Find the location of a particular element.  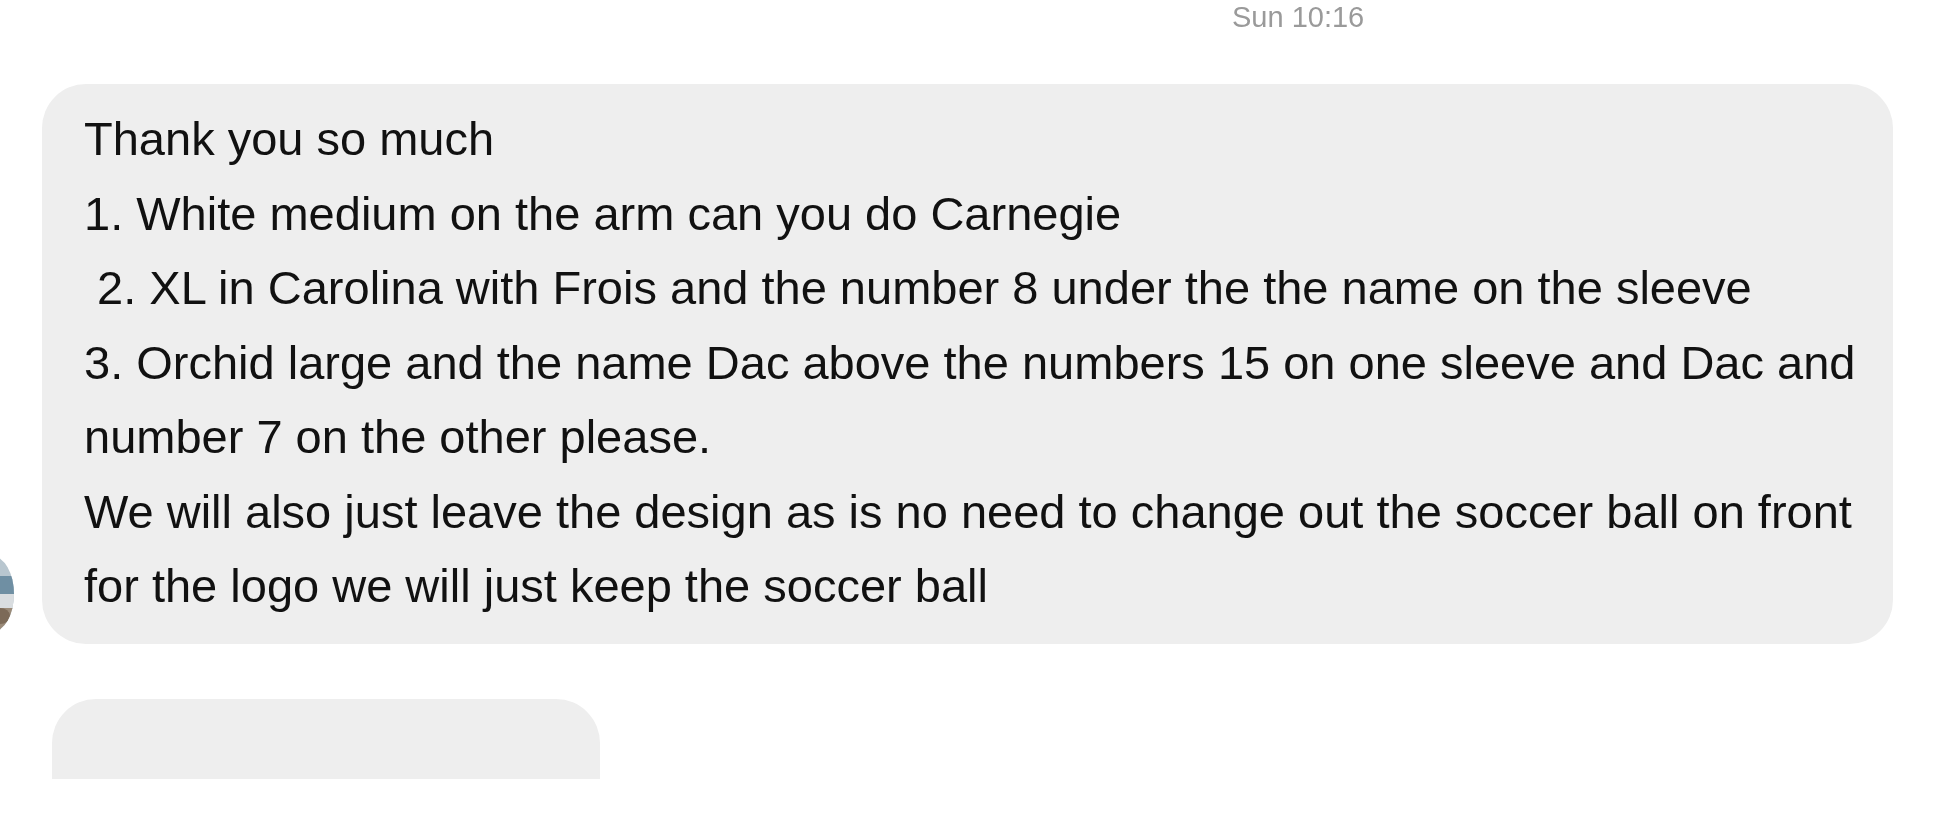

message-text: 3. Orchid large and the name Dac above the numbers 15 on one sleeve and Dac and number 7 on the other please. is located at coordinates (970, 399).